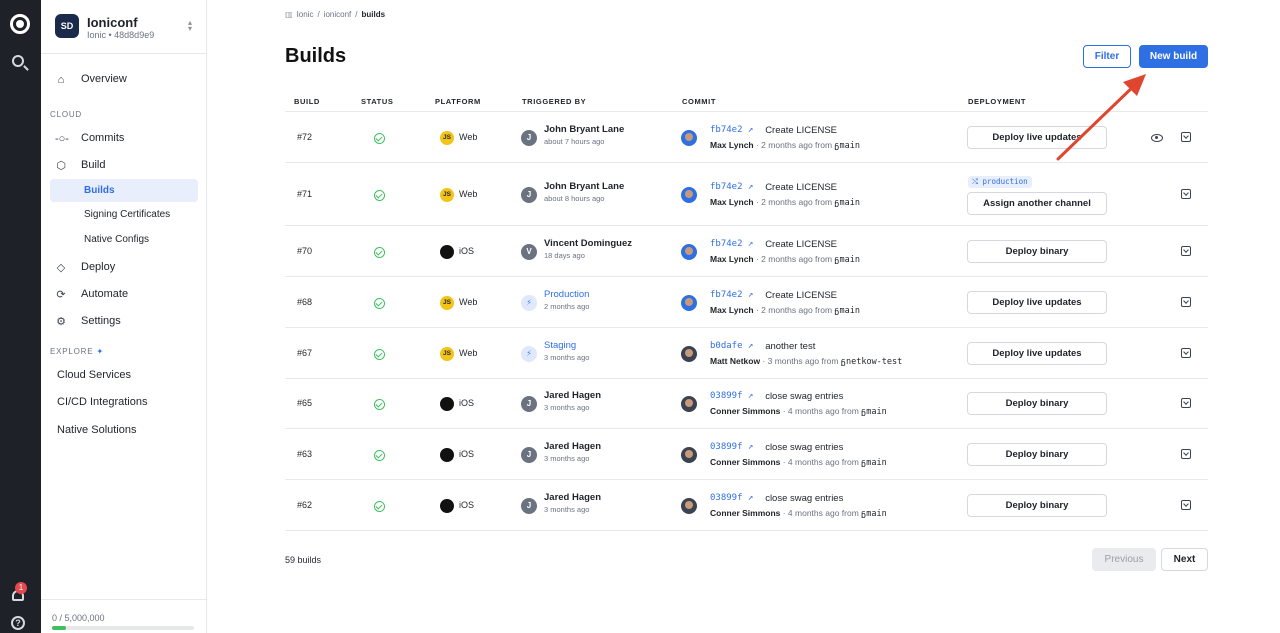  What do you see at coordinates (104, 79) in the screenshot?
I see `sidebar-item-label: Overview` at bounding box center [104, 79].